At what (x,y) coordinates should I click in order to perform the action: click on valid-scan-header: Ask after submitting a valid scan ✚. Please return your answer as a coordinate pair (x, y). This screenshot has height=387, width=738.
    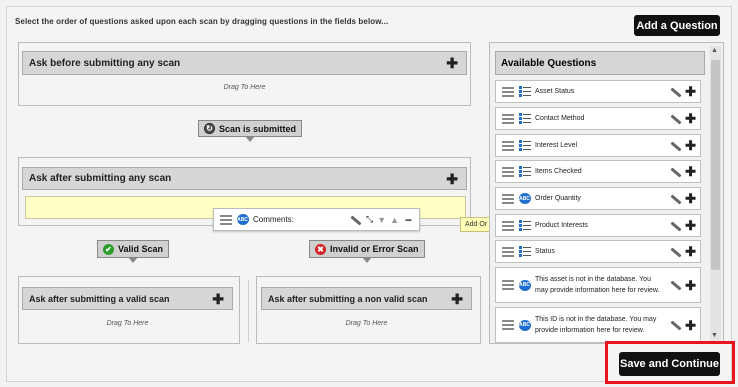
    Looking at the image, I should click on (127, 298).